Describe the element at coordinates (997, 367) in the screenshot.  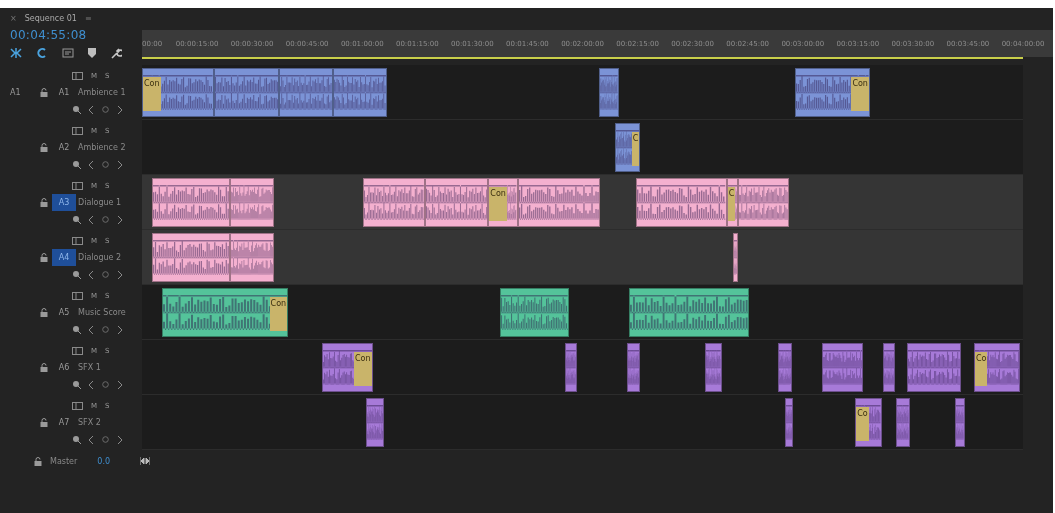
I see `audio-clip: Co` at that location.